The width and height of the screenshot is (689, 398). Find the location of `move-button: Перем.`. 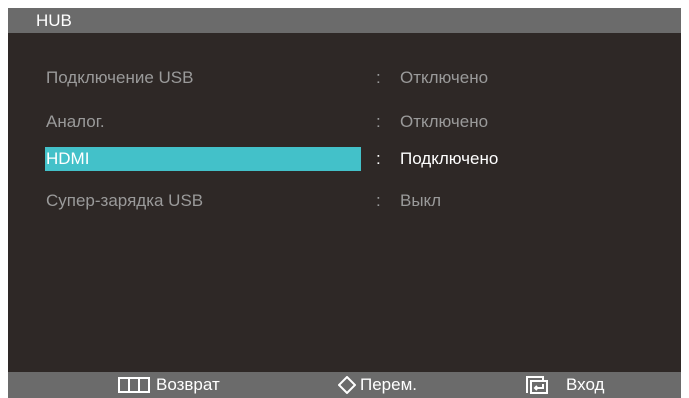

move-button: Перем. is located at coordinates (393, 385).